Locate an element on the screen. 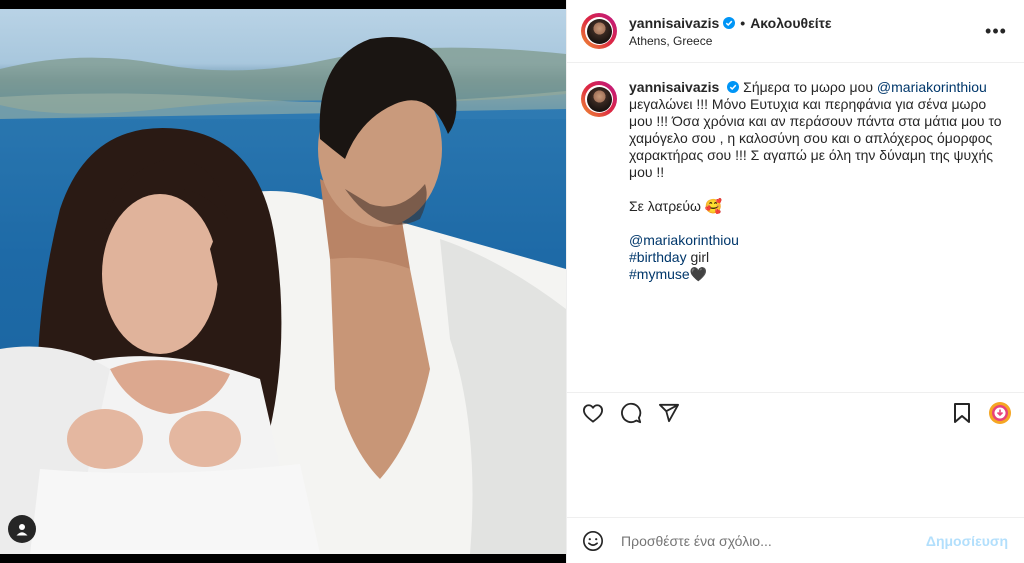  heart-icon is located at coordinates (593, 413).